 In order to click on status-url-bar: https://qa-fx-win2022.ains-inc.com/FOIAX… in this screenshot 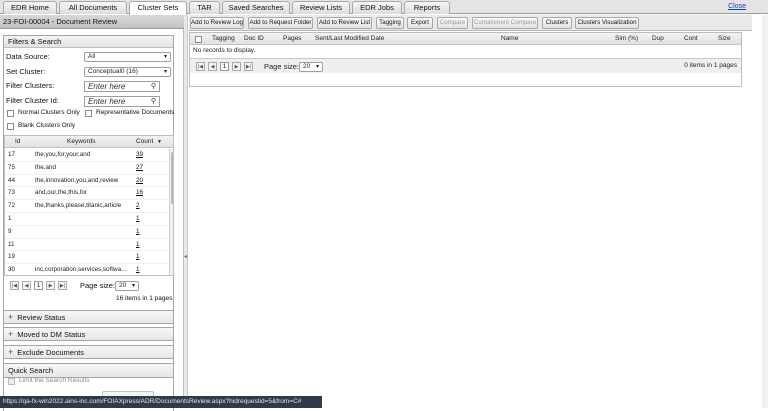, I will do `click(161, 402)`.